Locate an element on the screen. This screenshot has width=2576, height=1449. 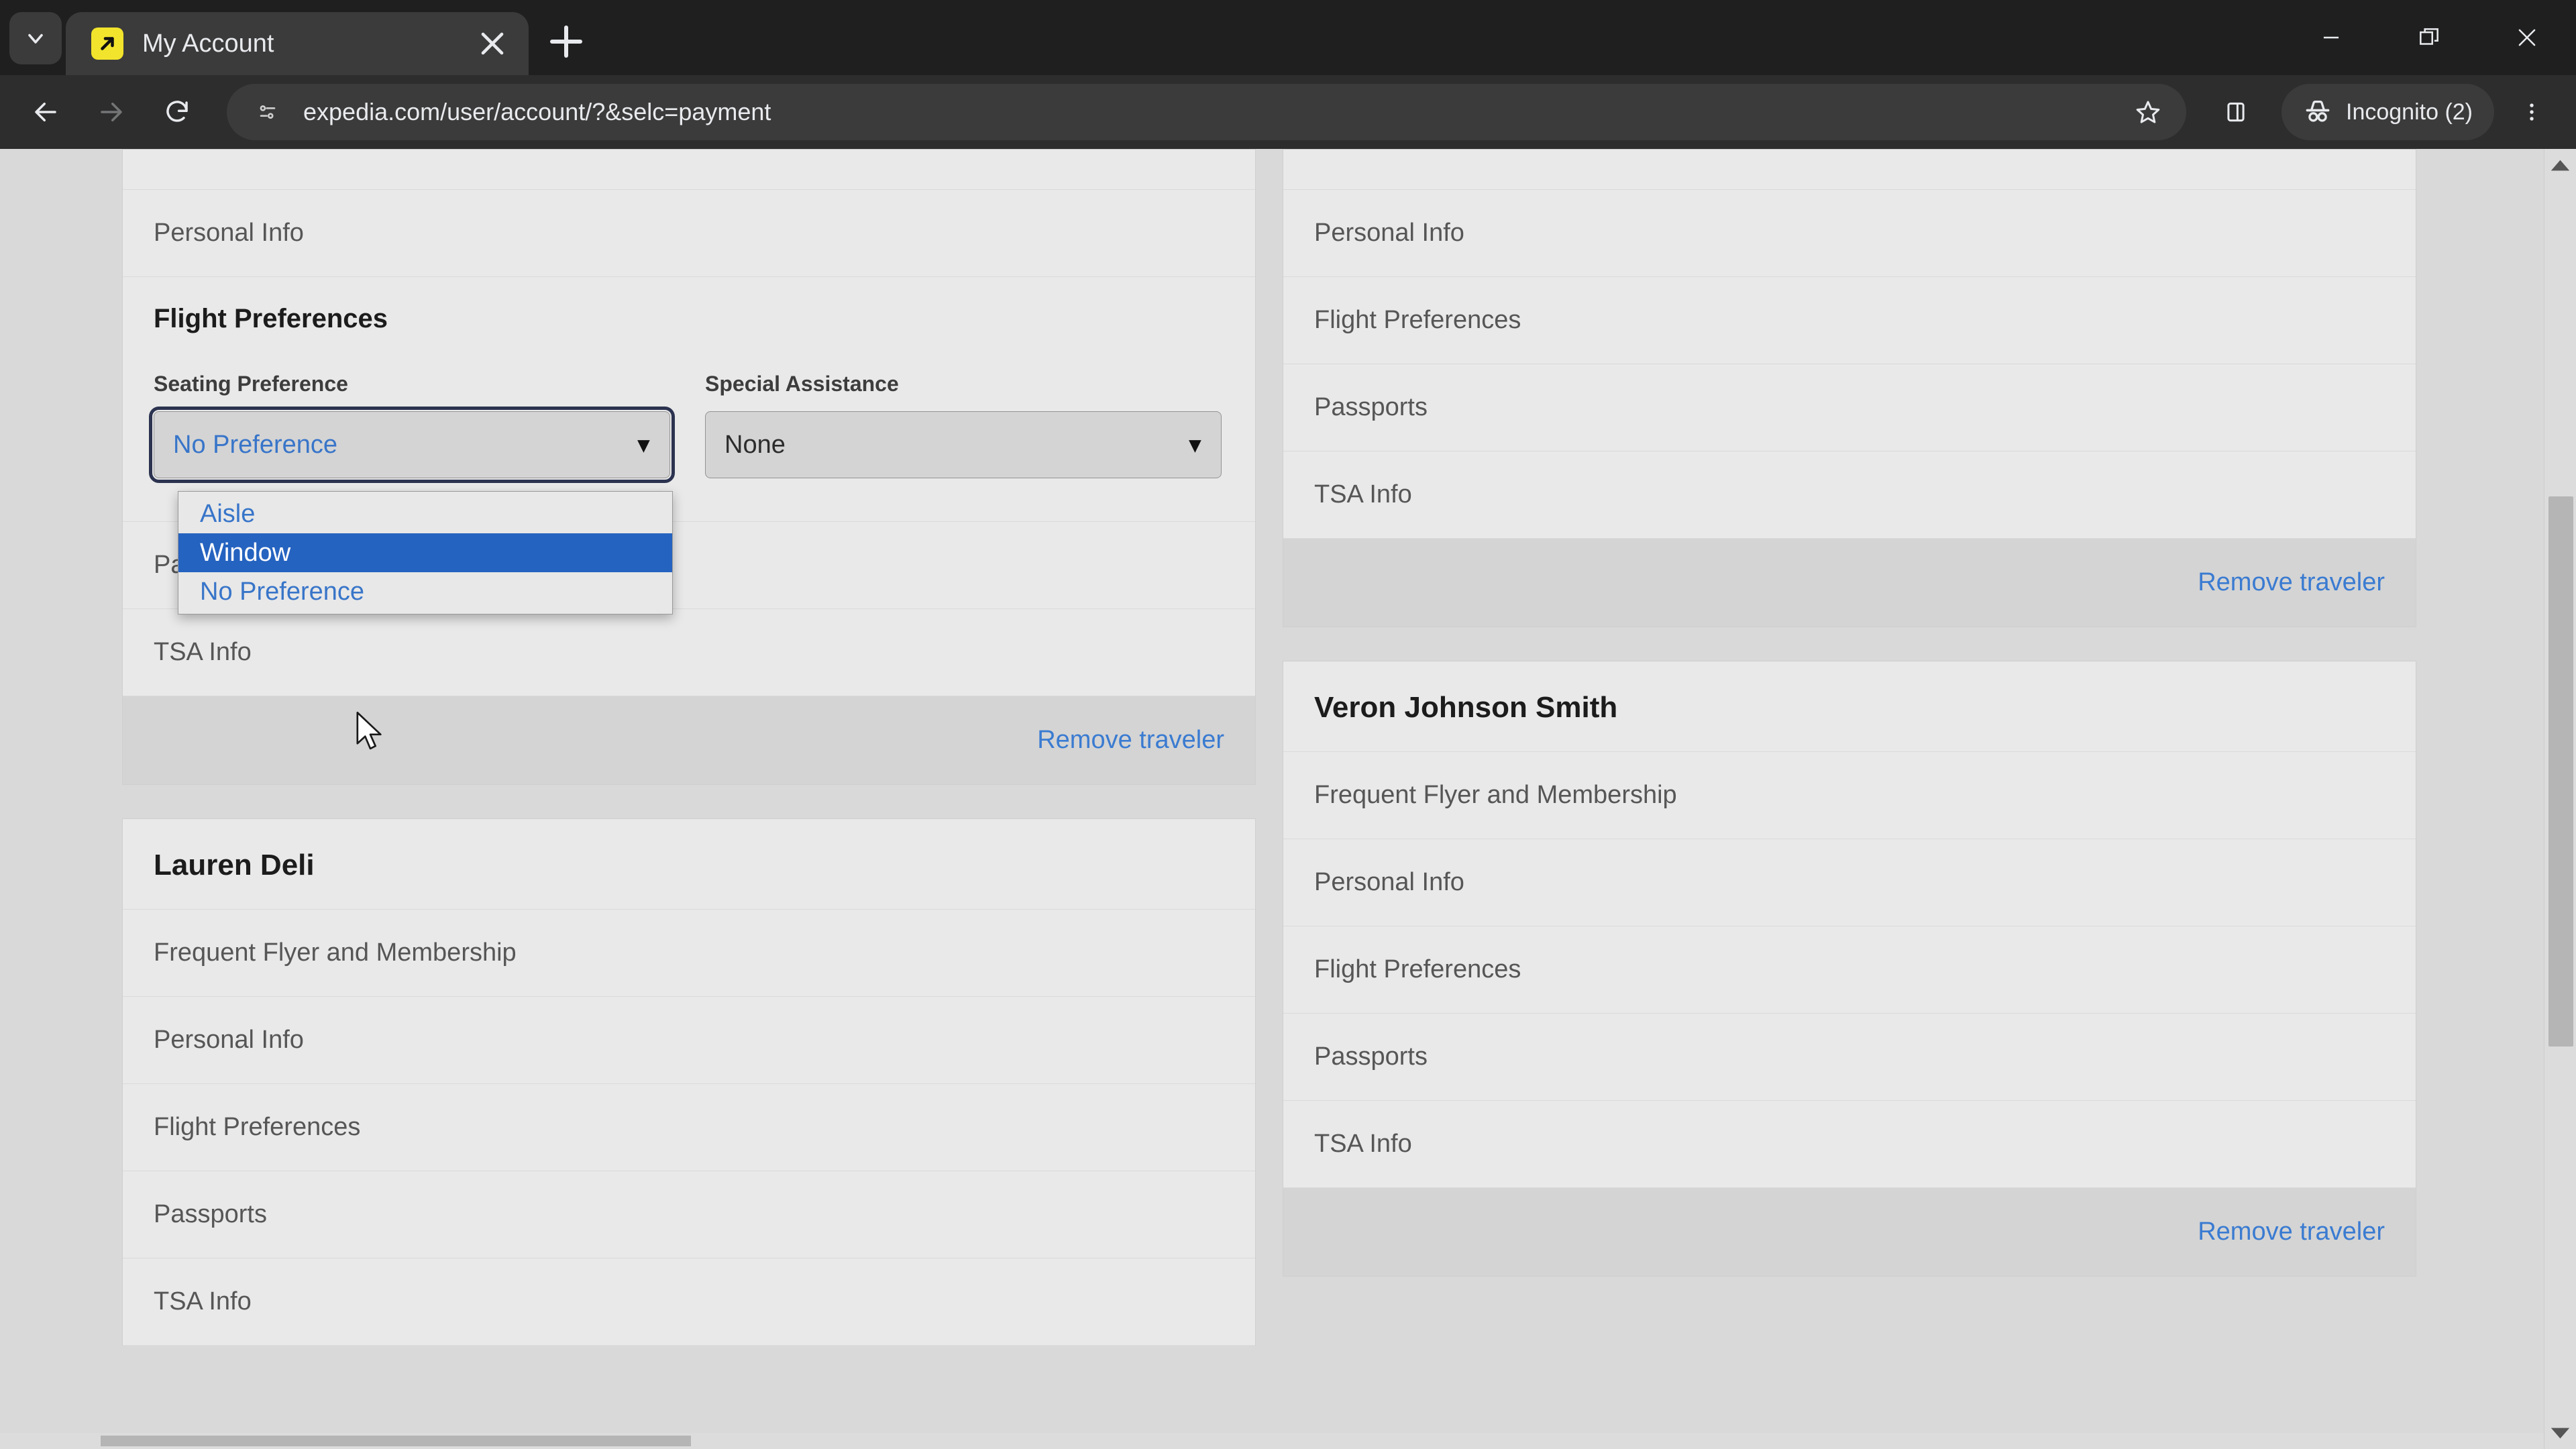
browser-tab: My Account is located at coordinates (297, 43).